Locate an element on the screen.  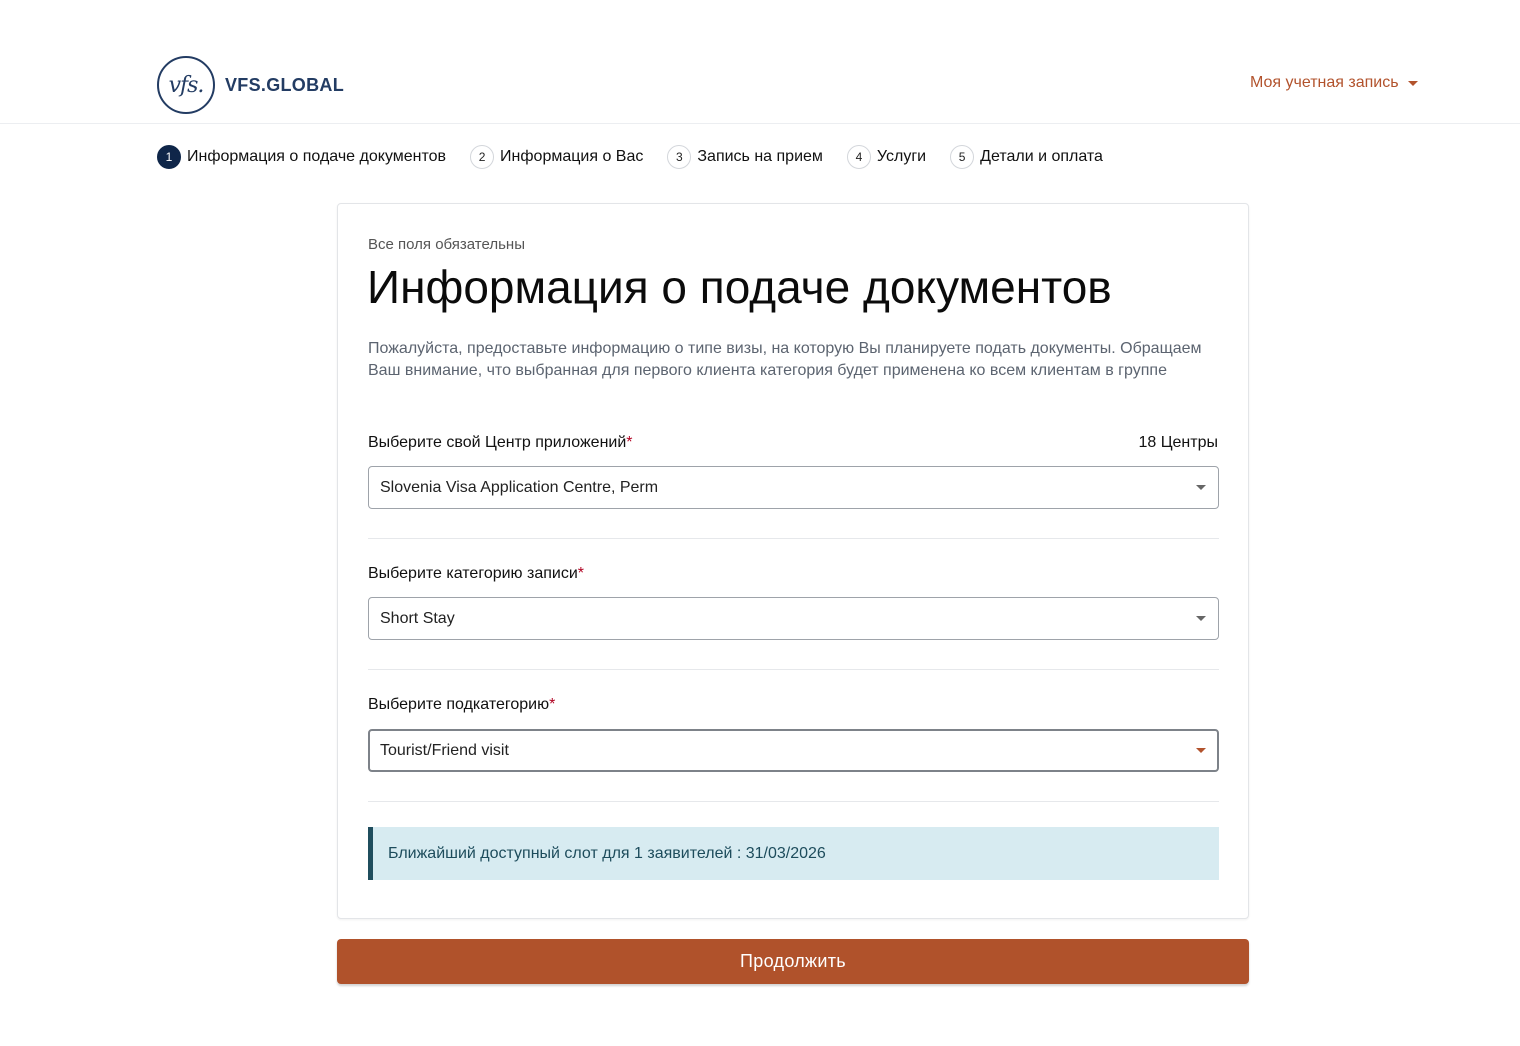
centre-select: Slovenia Visa Application Centre, Perm is located at coordinates (793, 487).